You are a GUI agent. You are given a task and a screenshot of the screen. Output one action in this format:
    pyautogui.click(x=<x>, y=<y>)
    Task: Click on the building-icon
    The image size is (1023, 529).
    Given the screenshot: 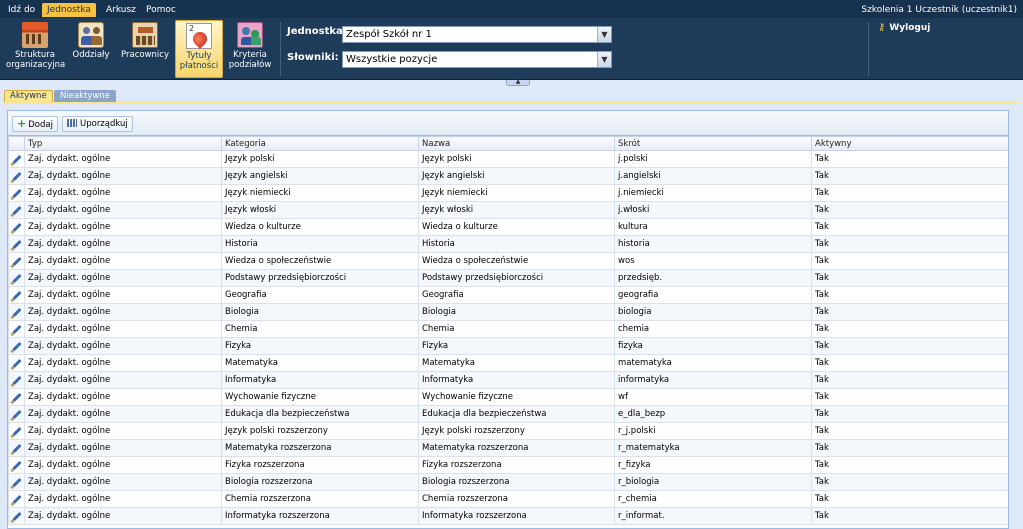 What is the action you would take?
    pyautogui.click(x=35, y=35)
    